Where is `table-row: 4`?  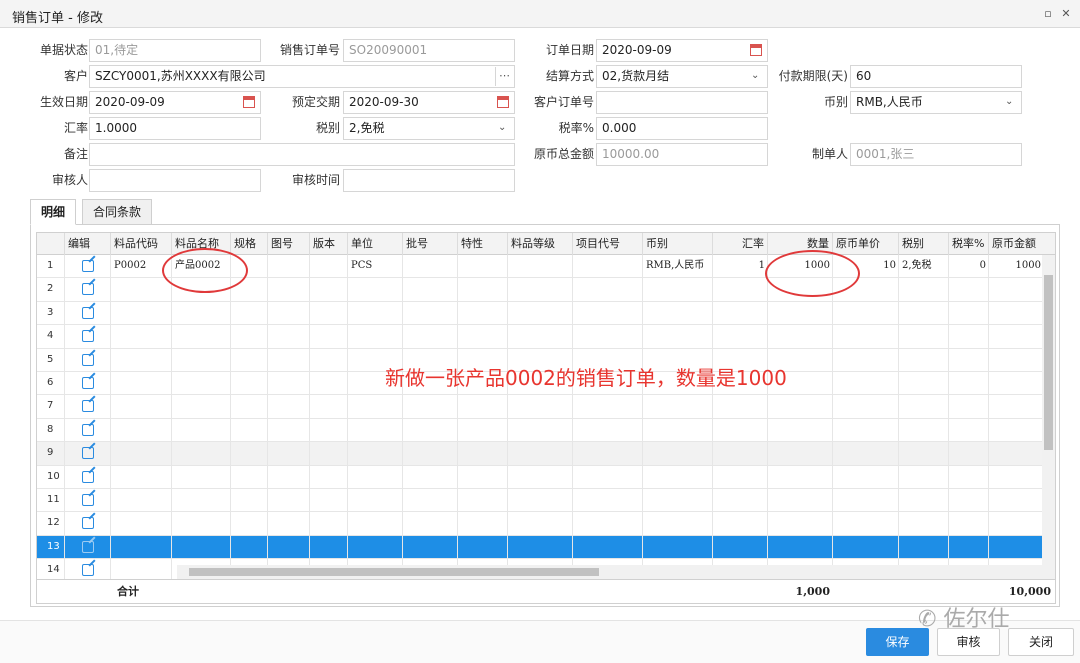
table-row: 4 is located at coordinates (540, 337).